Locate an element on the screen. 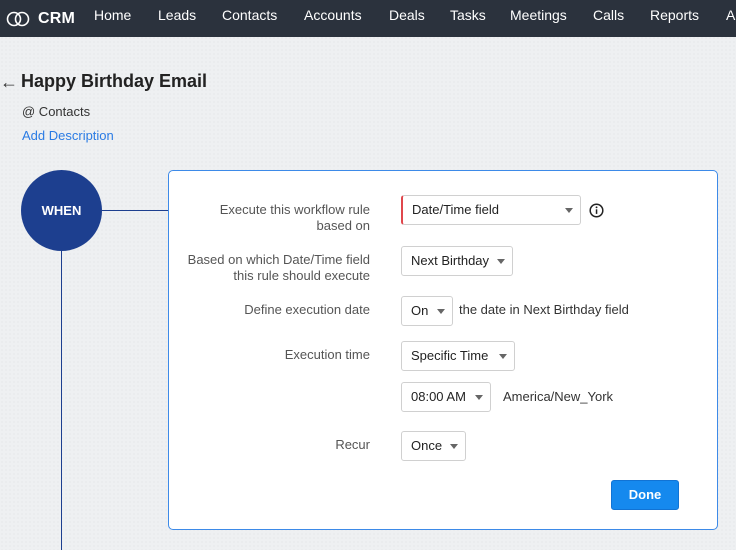  datetime-field-label-line2: this rule should execute is located at coordinates (301, 275).